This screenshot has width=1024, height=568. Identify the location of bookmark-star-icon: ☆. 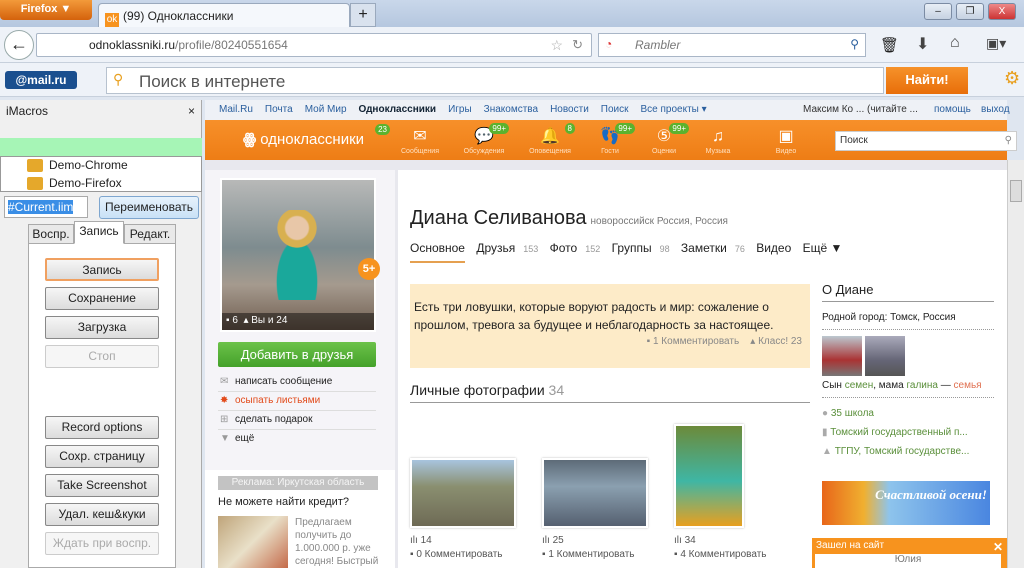
(556, 45).